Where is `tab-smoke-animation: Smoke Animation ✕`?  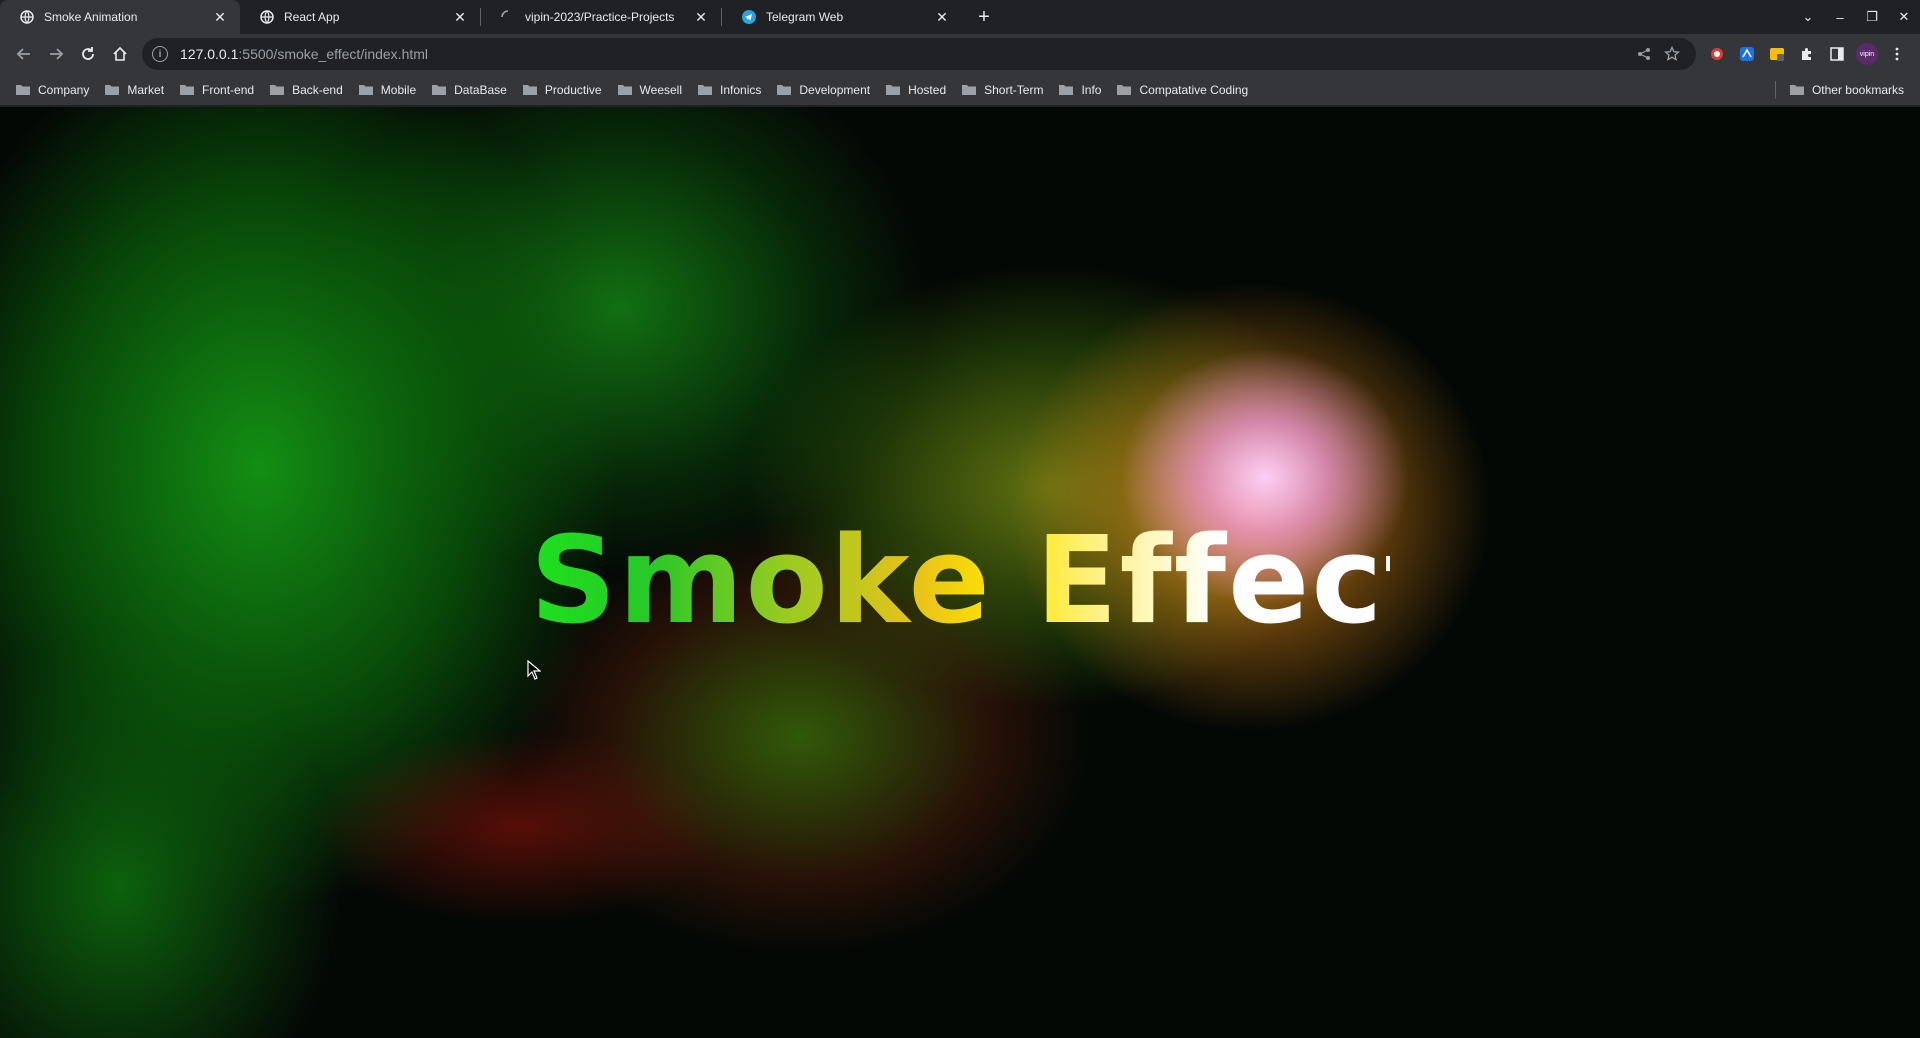 tab-smoke-animation: Smoke Animation ✕ is located at coordinates (120, 17).